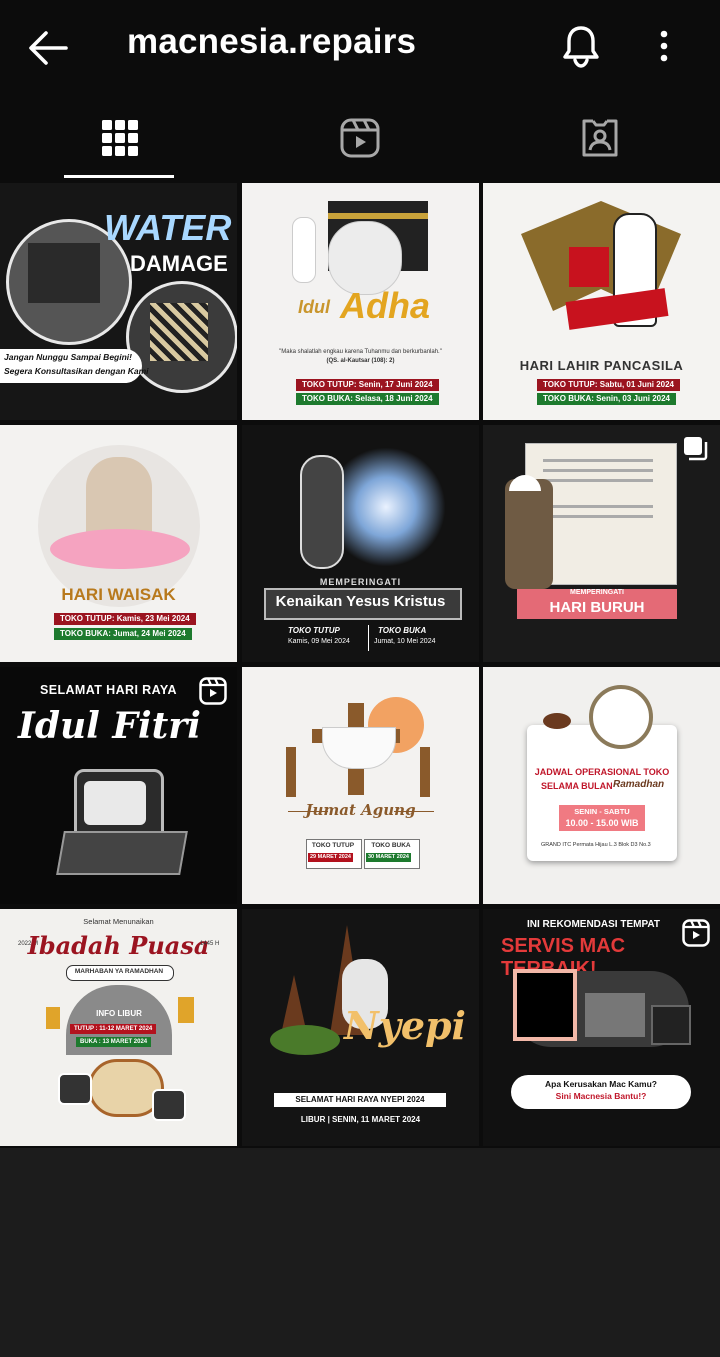 Image resolution: width=720 pixels, height=1357 pixels. Describe the element at coordinates (545, 1005) in the screenshot. I see `imac-image` at that location.